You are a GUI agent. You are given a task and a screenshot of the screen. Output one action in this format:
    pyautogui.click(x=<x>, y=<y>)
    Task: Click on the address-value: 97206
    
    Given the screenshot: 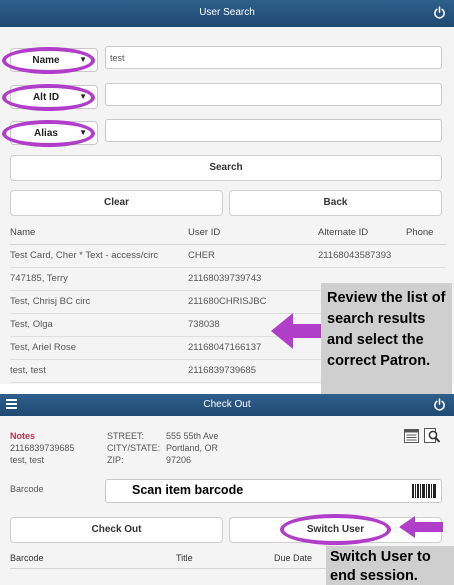 What is the action you would take?
    pyautogui.click(x=179, y=460)
    